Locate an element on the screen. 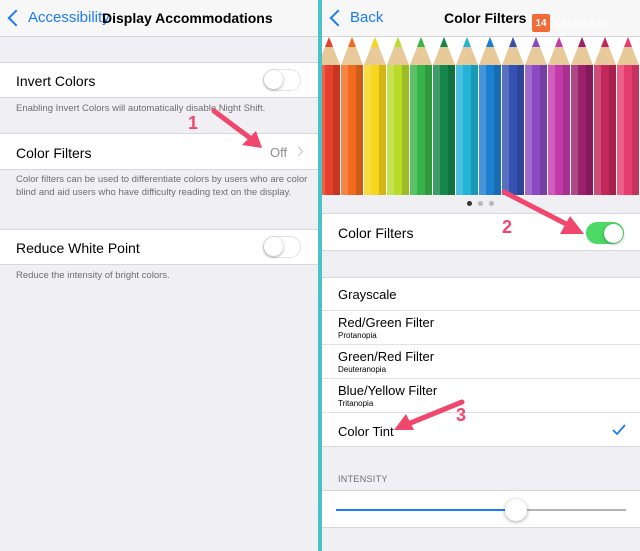 This screenshot has width=640, height=551. nav-bar: Accessibility Display Accommodations is located at coordinates (159, 18).